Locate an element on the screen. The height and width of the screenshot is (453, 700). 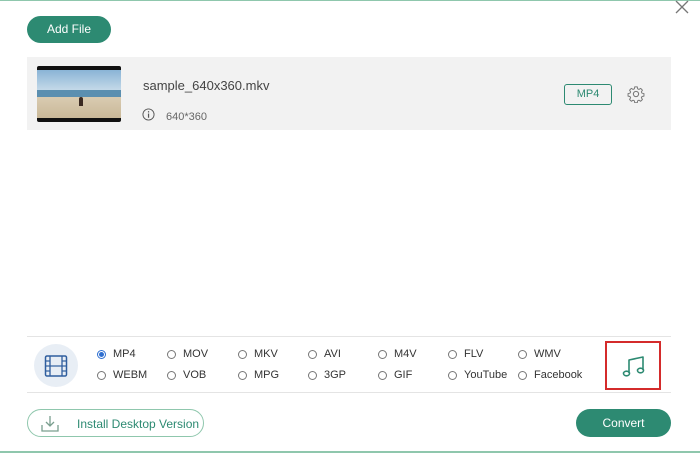
music-note-icon is located at coordinates (633, 366).